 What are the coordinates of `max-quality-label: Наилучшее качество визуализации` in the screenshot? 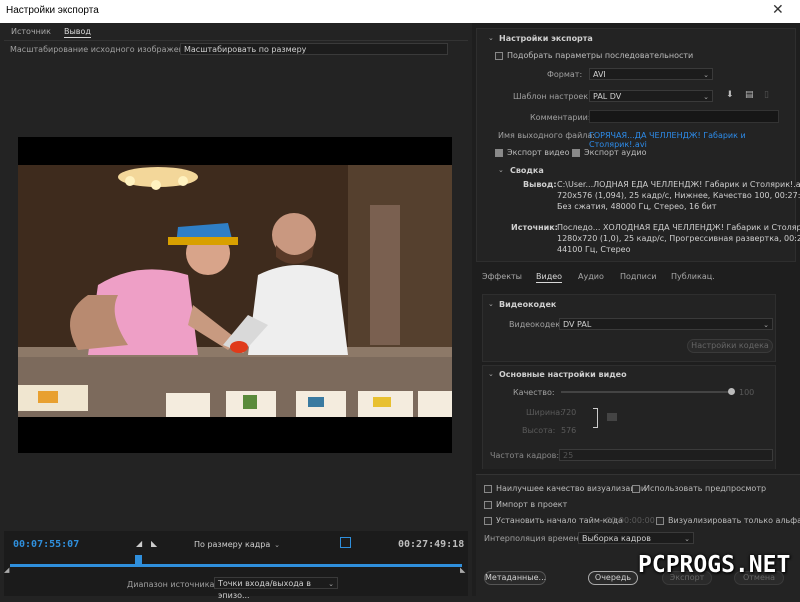 It's located at (571, 488).